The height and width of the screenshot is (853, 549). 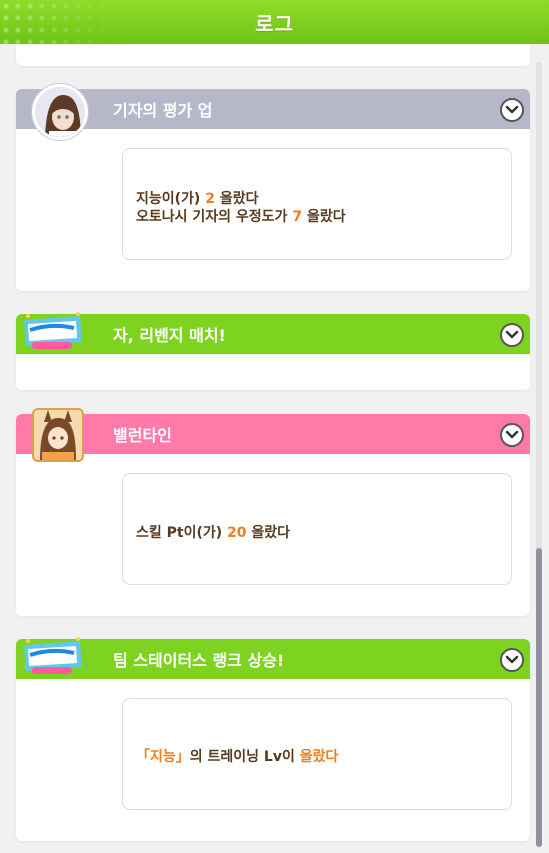 What do you see at coordinates (539, 697) in the screenshot?
I see `scrollbar-thumb` at bounding box center [539, 697].